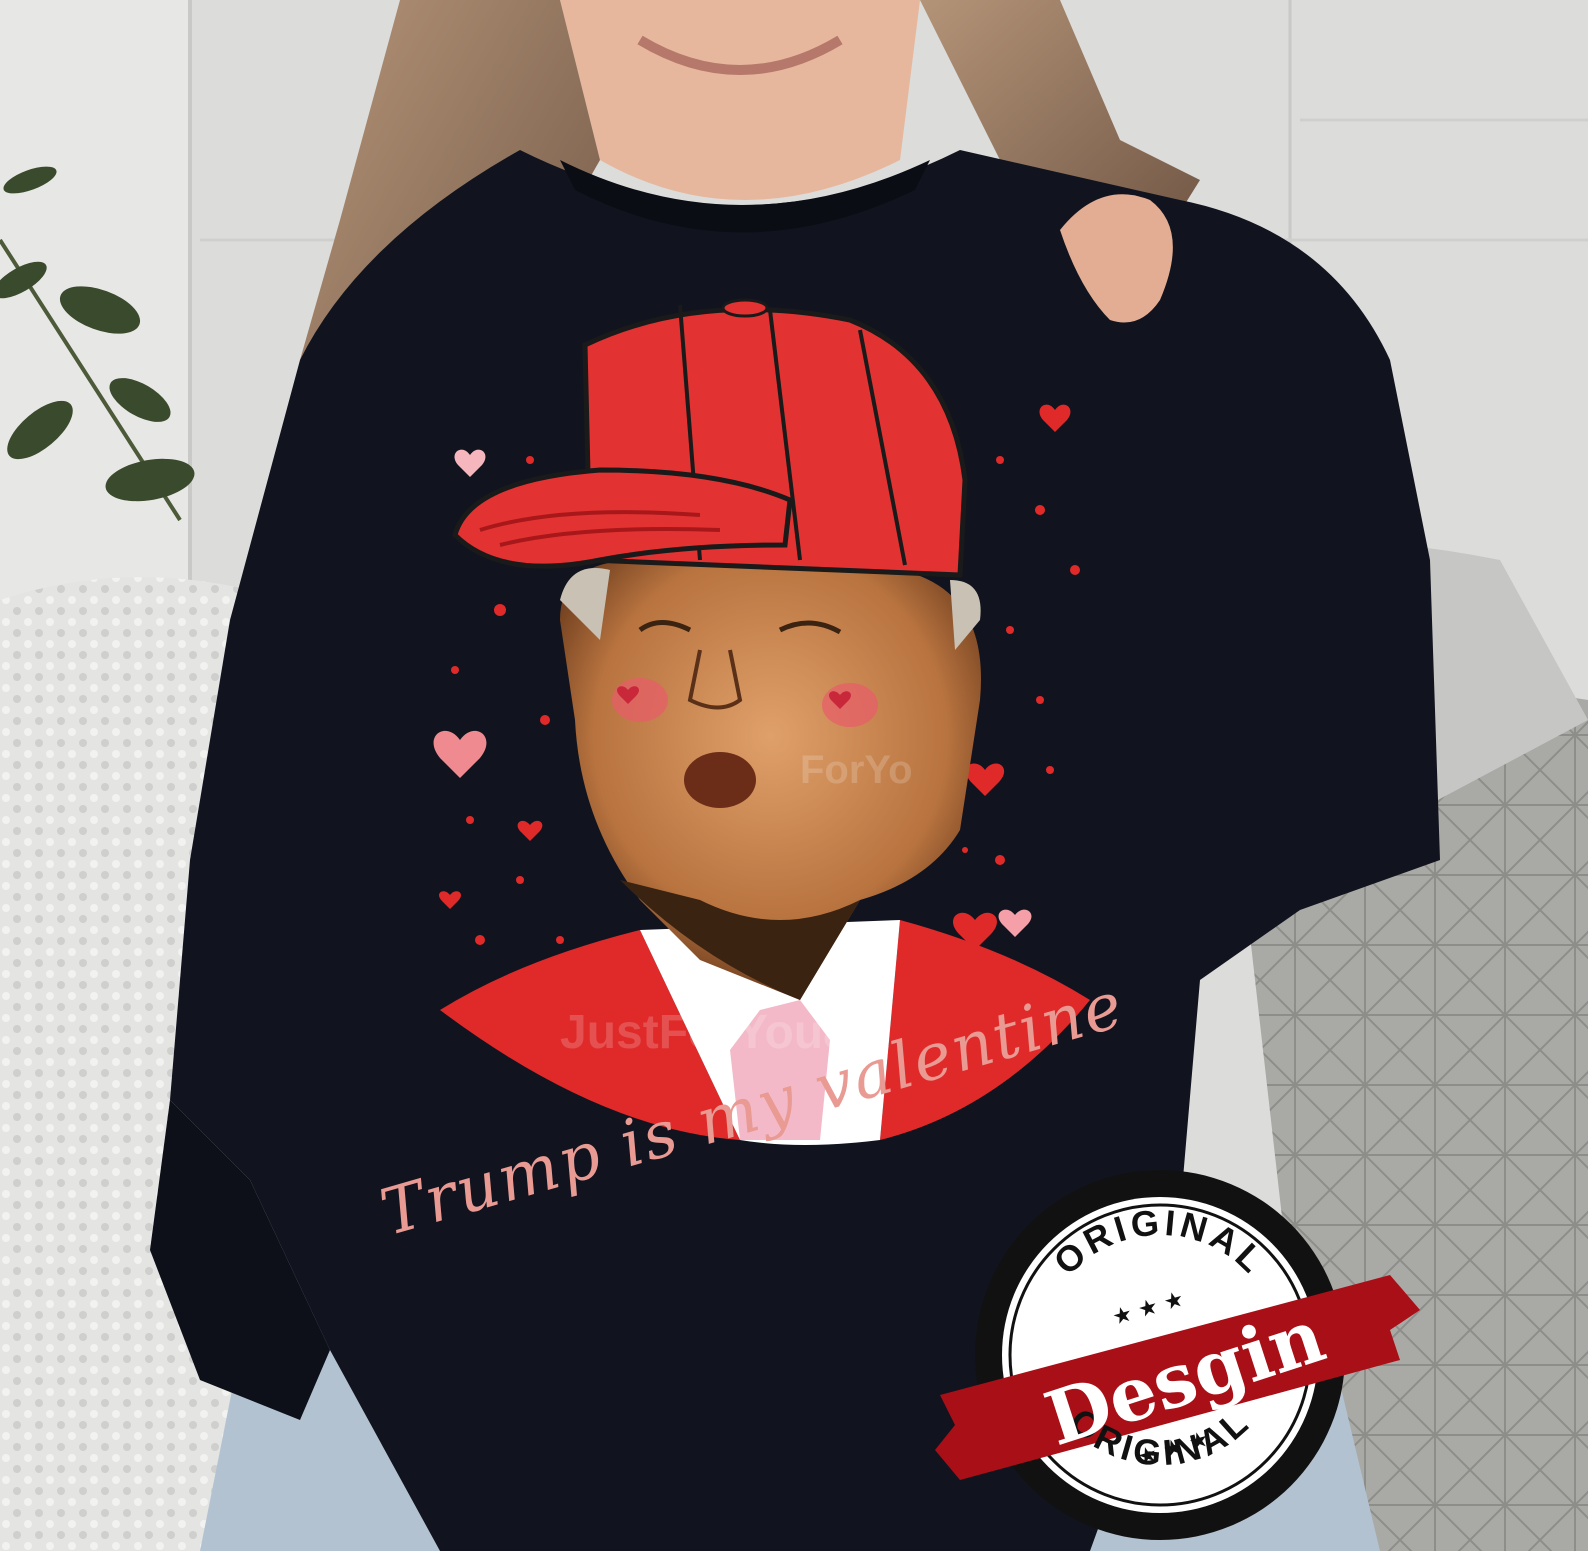 The height and width of the screenshot is (1551, 1588). What do you see at coordinates (856, 770) in the screenshot?
I see `watermark-text-partial: ForYo` at bounding box center [856, 770].